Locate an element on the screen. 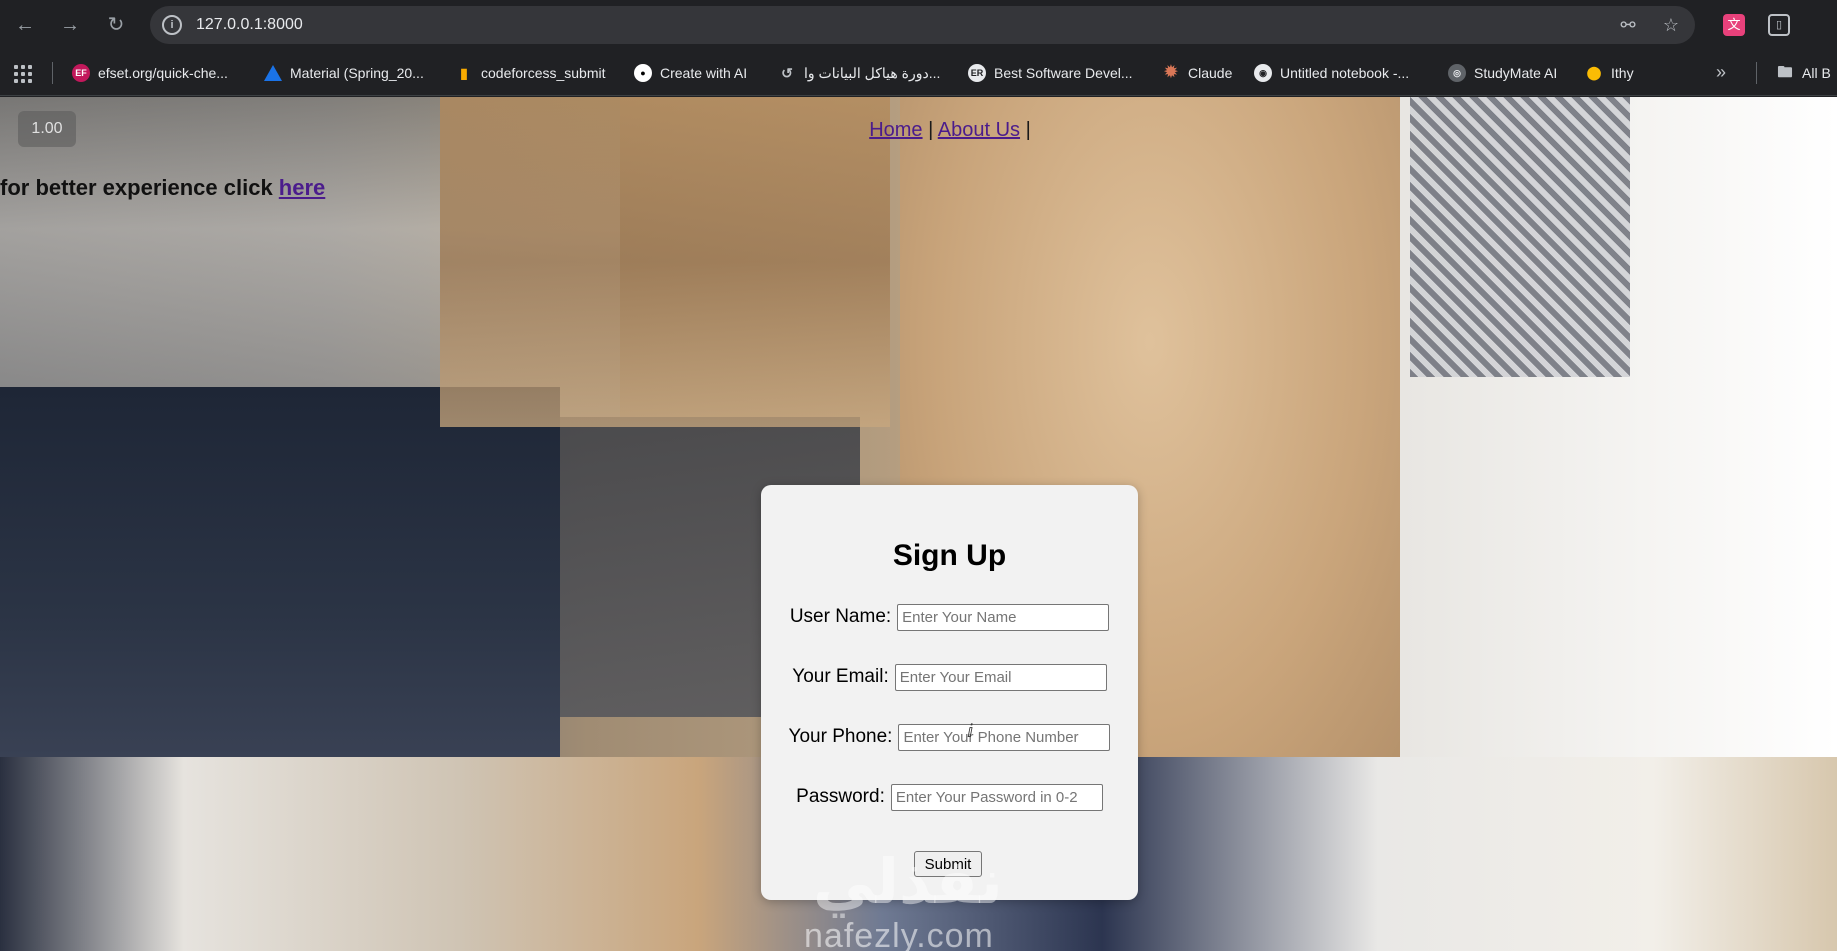 This screenshot has height=951, width=1837. bookmark-label: codeforcess_submit is located at coordinates (543, 73).